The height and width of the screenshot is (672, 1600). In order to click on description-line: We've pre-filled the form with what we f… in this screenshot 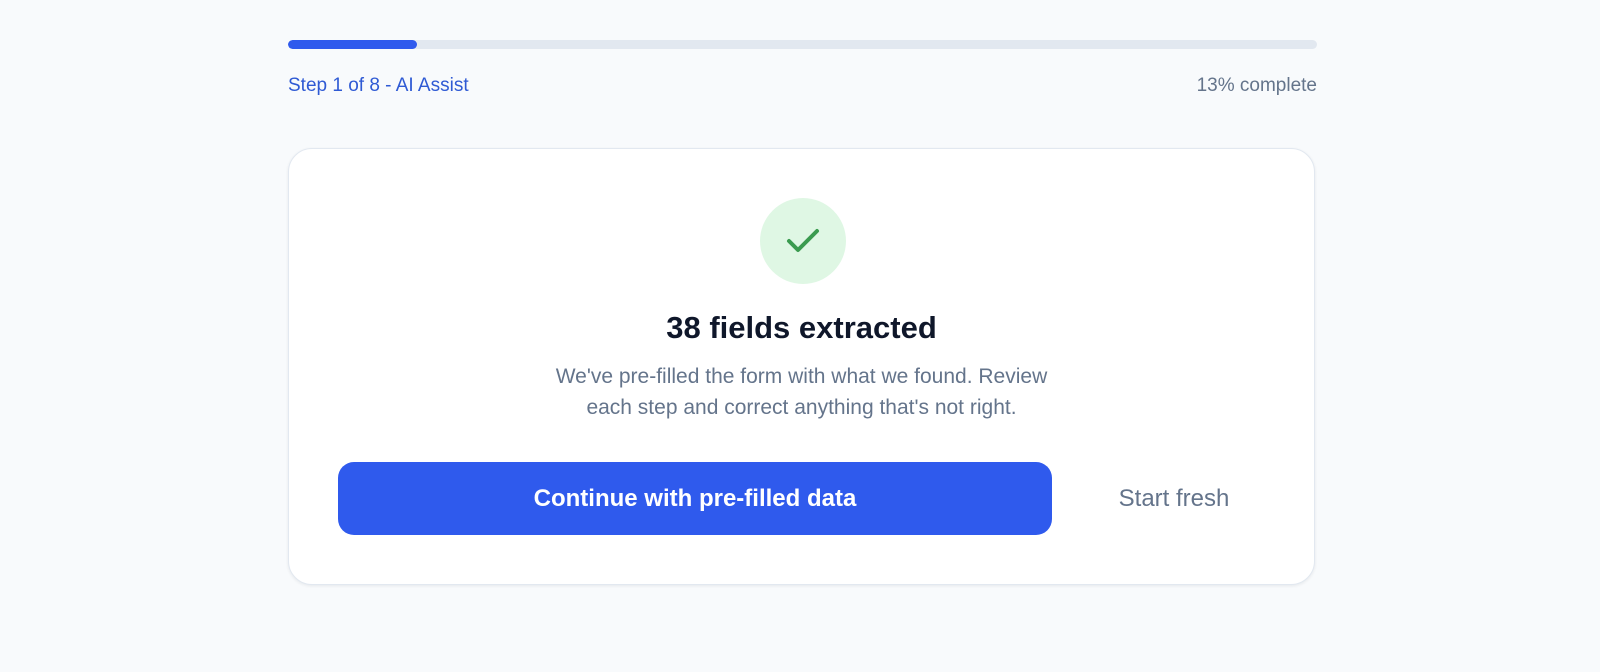, I will do `click(801, 376)`.